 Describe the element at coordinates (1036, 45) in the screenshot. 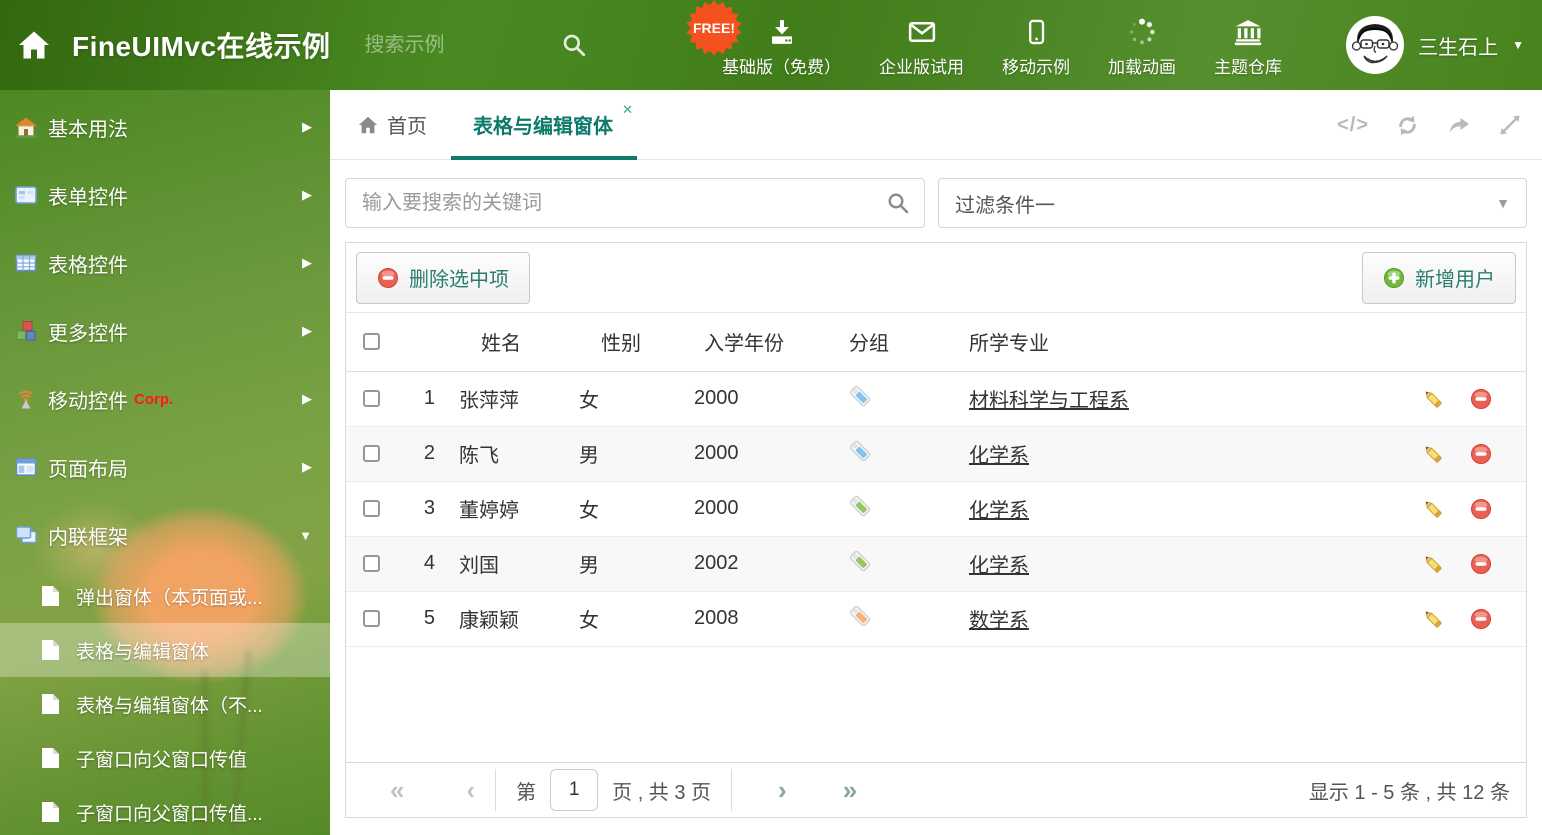

I see `nav-mobile-demo: 移动示例` at that location.